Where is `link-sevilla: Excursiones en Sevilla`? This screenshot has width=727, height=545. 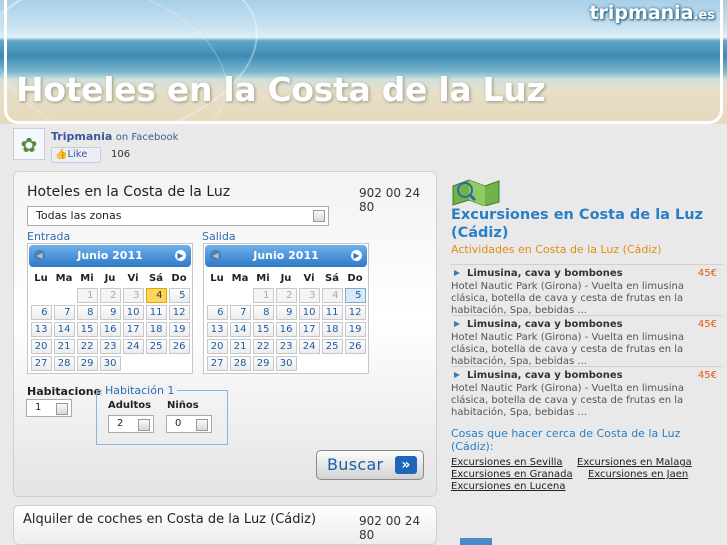
link-sevilla: Excursiones en Sevilla is located at coordinates (507, 462).